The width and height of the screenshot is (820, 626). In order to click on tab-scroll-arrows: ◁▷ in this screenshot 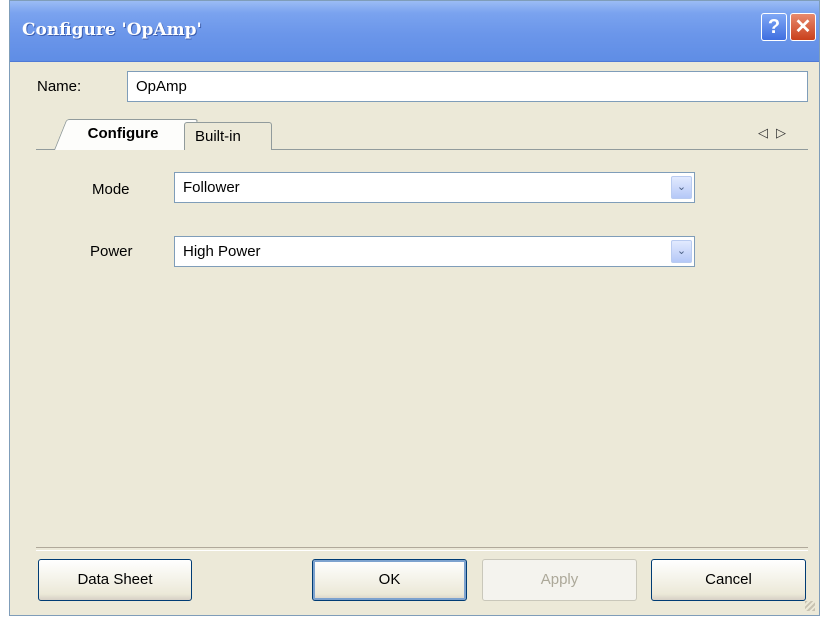, I will do `click(776, 133)`.